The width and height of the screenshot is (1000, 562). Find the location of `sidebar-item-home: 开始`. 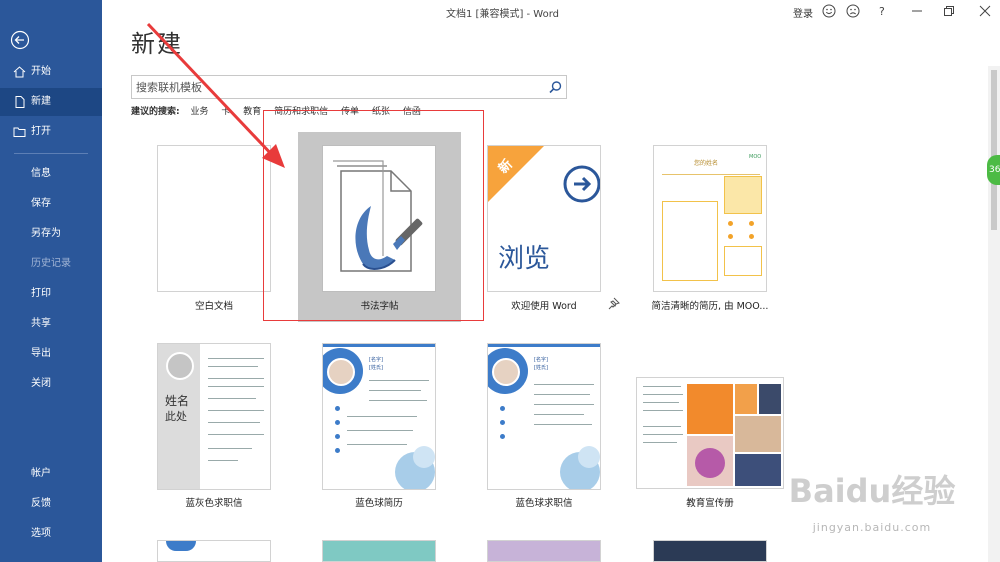

sidebar-item-home: 开始 is located at coordinates (51, 72).